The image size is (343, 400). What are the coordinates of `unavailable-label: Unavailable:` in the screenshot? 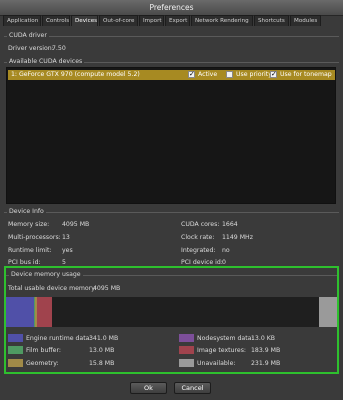 It's located at (216, 363).